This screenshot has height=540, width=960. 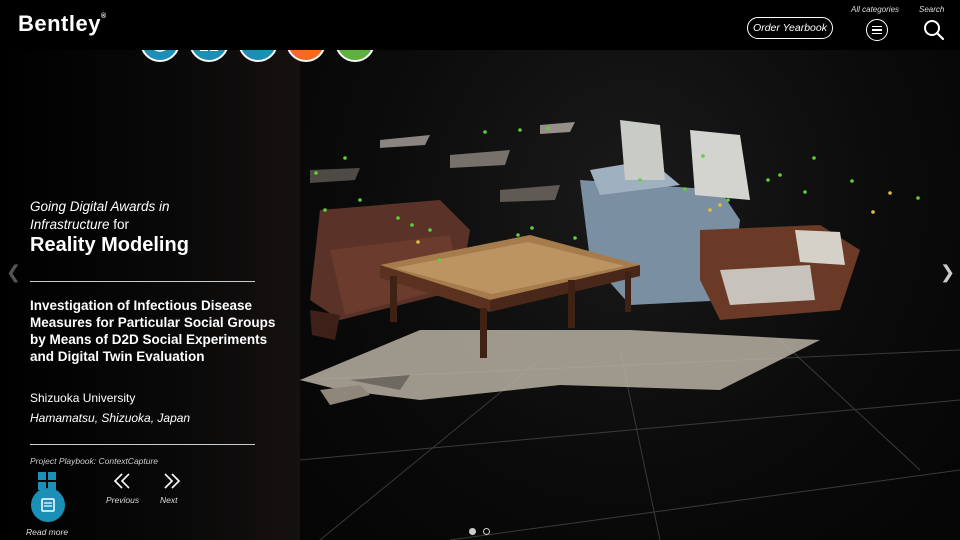 What do you see at coordinates (932, 9) in the screenshot?
I see `search-label: Search` at bounding box center [932, 9].